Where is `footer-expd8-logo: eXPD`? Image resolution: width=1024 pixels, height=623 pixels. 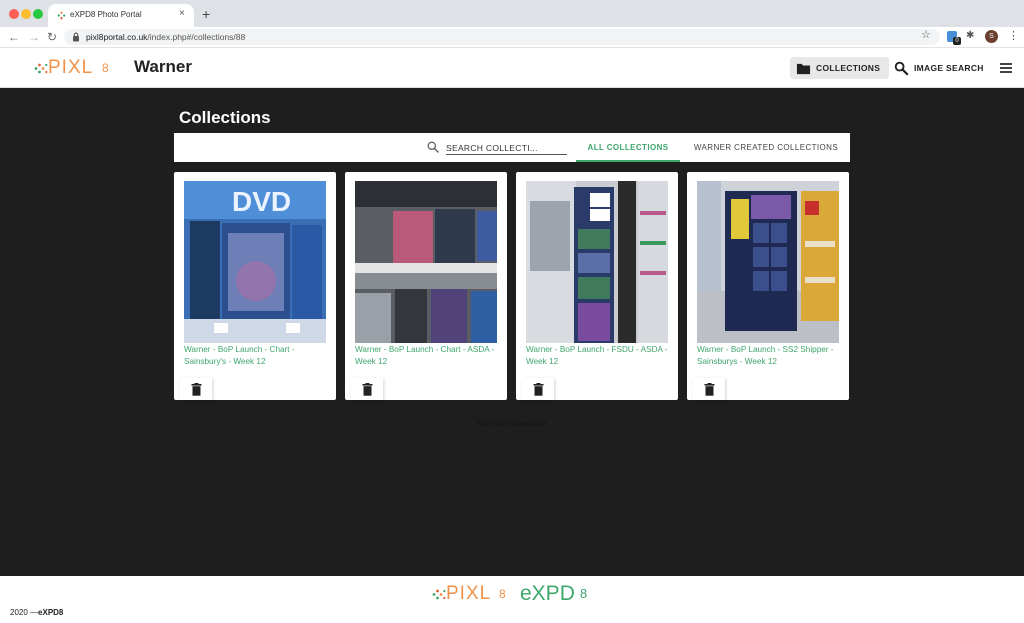
footer-expd8-logo: eXPD is located at coordinates (547, 593).